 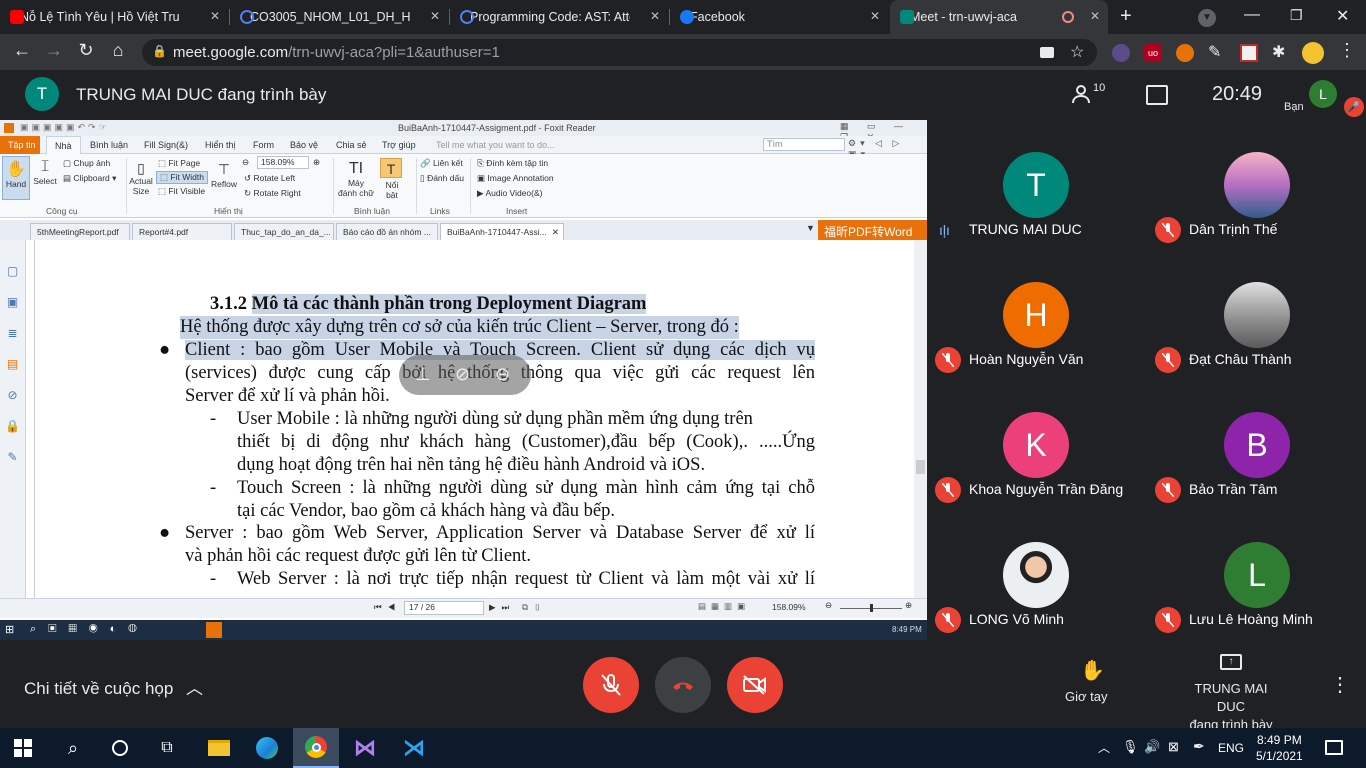 I want to click on page-nav-next-last: ▶⏭, so click(x=502, y=607).